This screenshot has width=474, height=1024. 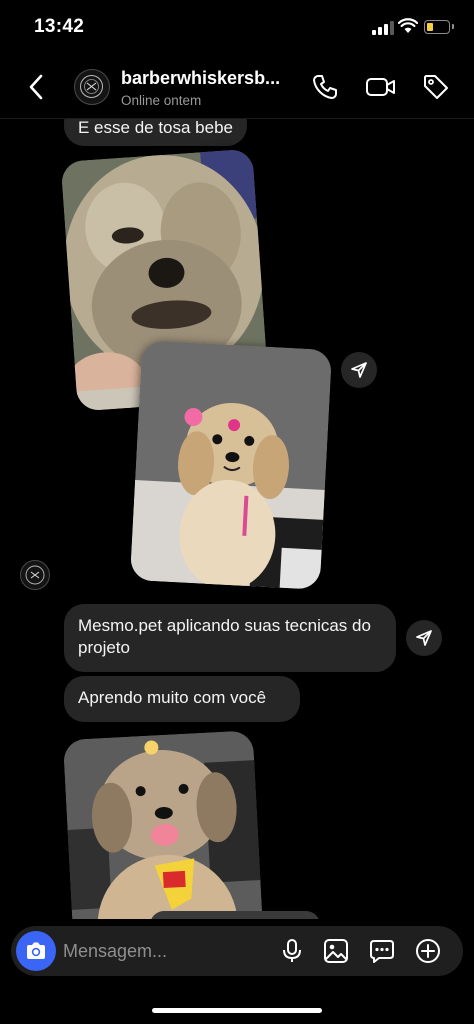 What do you see at coordinates (325, 87) in the screenshot?
I see `phone-icon` at bounding box center [325, 87].